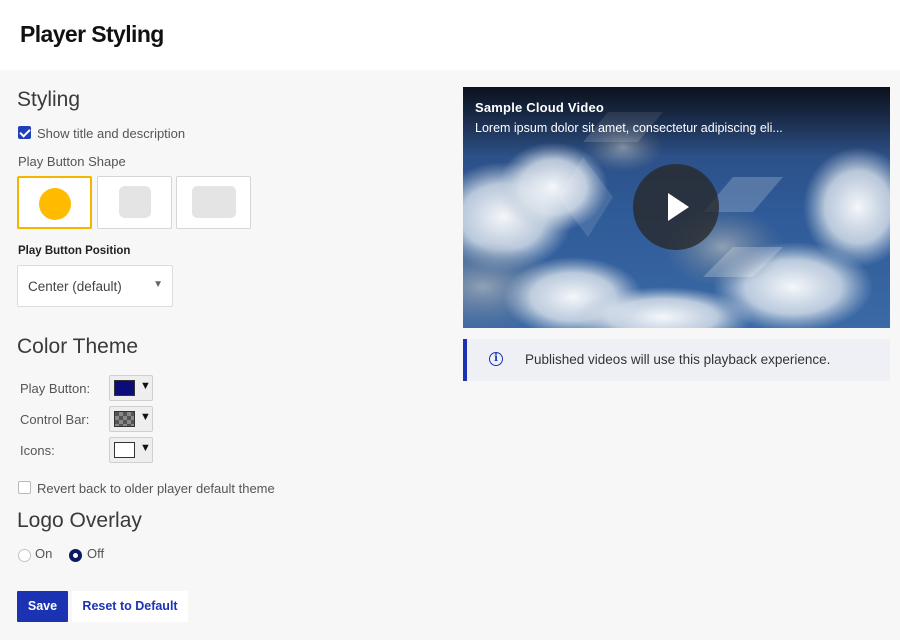  What do you see at coordinates (111, 133) in the screenshot?
I see `show-title-label: Show title and description` at bounding box center [111, 133].